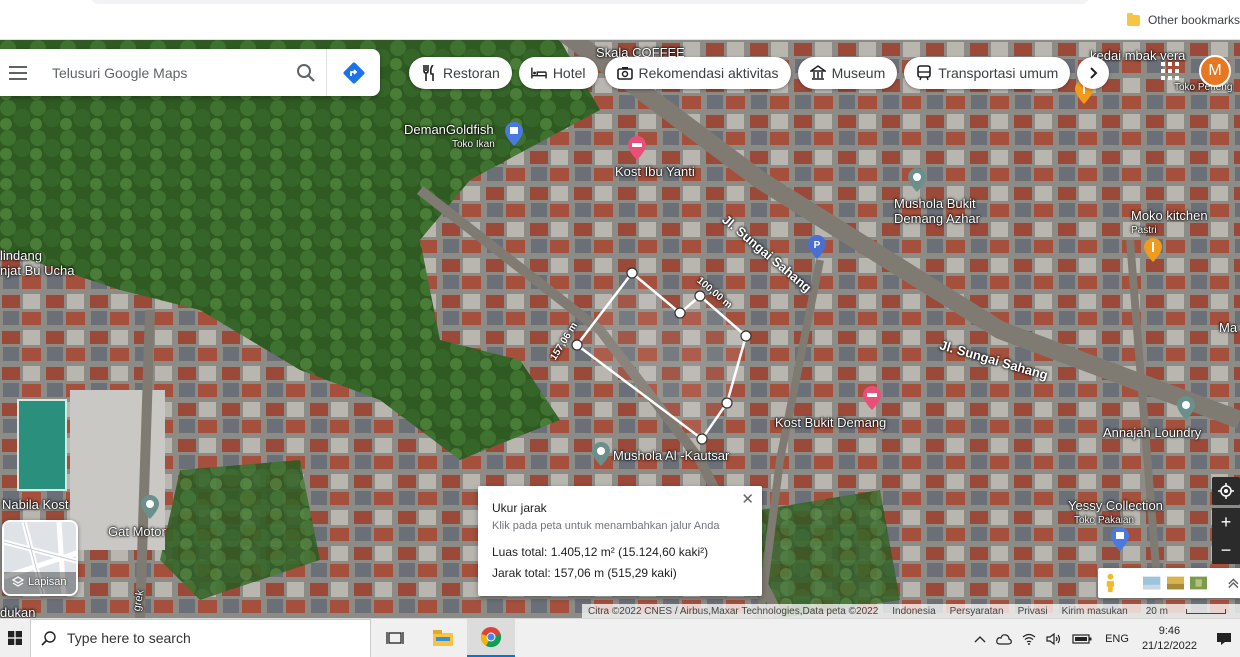  Describe the element at coordinates (937, 218) in the screenshot. I see `place-name-line2: Demang Azhar` at that location.